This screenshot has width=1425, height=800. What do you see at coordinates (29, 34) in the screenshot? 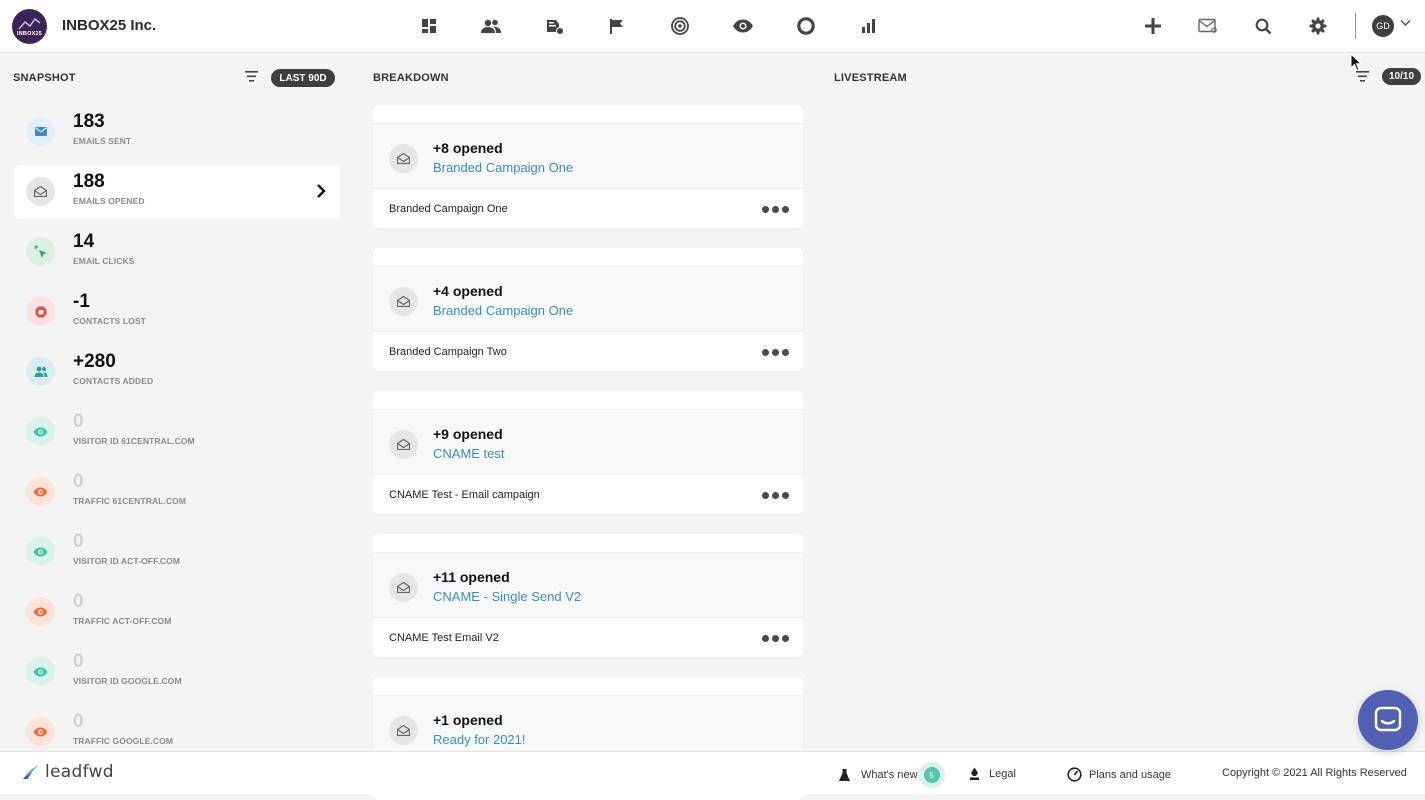
I see `logo-text: INBOX25` at bounding box center [29, 34].